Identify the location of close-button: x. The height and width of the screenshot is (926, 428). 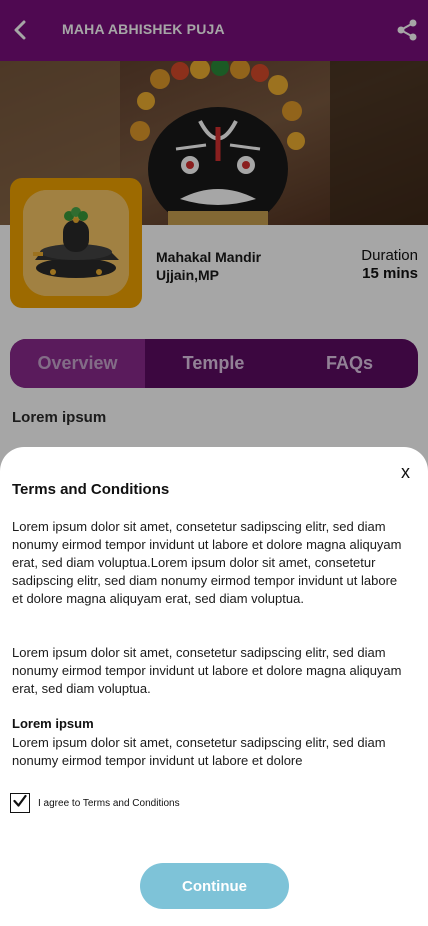
(405, 472).